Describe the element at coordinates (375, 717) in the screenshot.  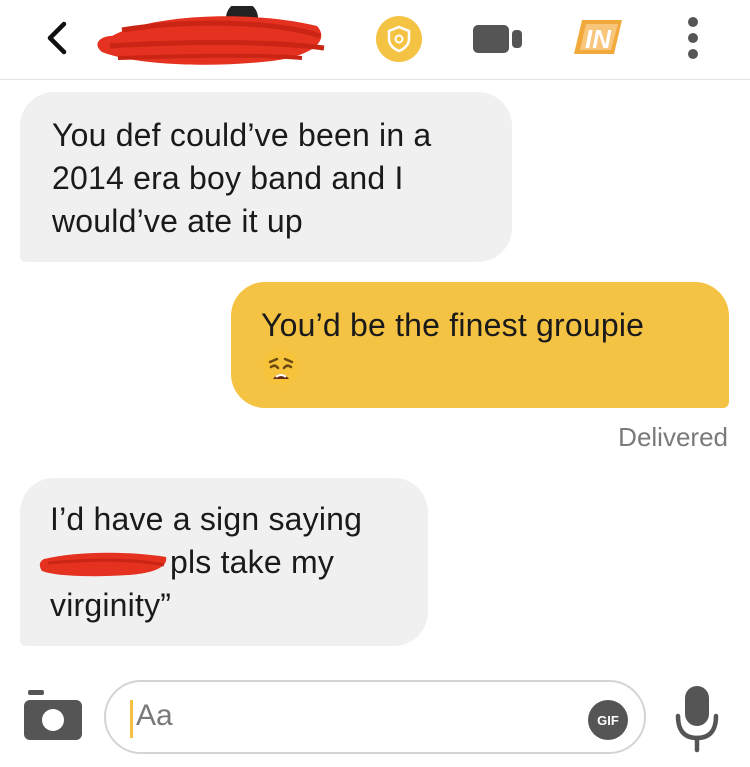
I see `message-input: Aa GIF` at that location.